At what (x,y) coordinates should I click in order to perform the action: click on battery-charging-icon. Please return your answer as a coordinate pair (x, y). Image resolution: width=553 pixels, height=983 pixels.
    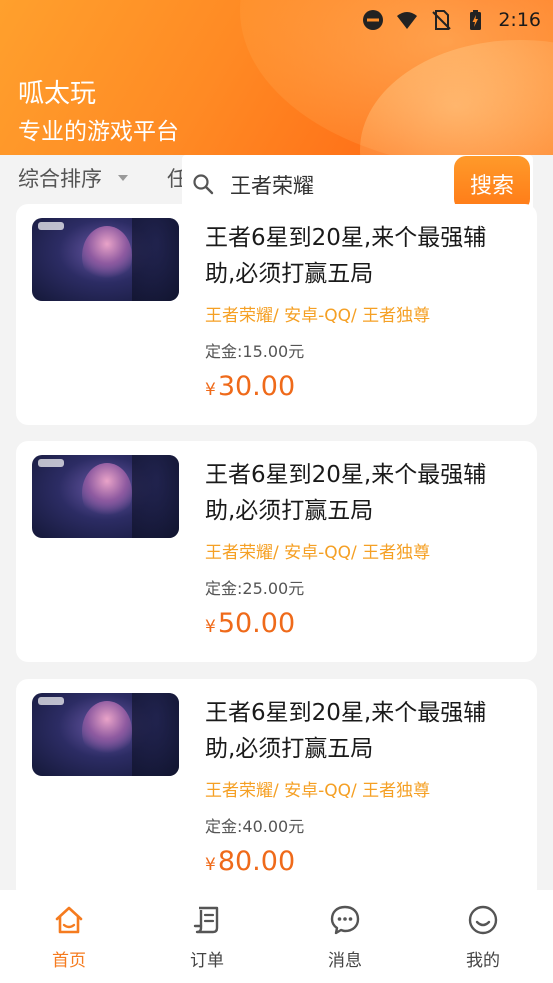
    Looking at the image, I should click on (476, 20).